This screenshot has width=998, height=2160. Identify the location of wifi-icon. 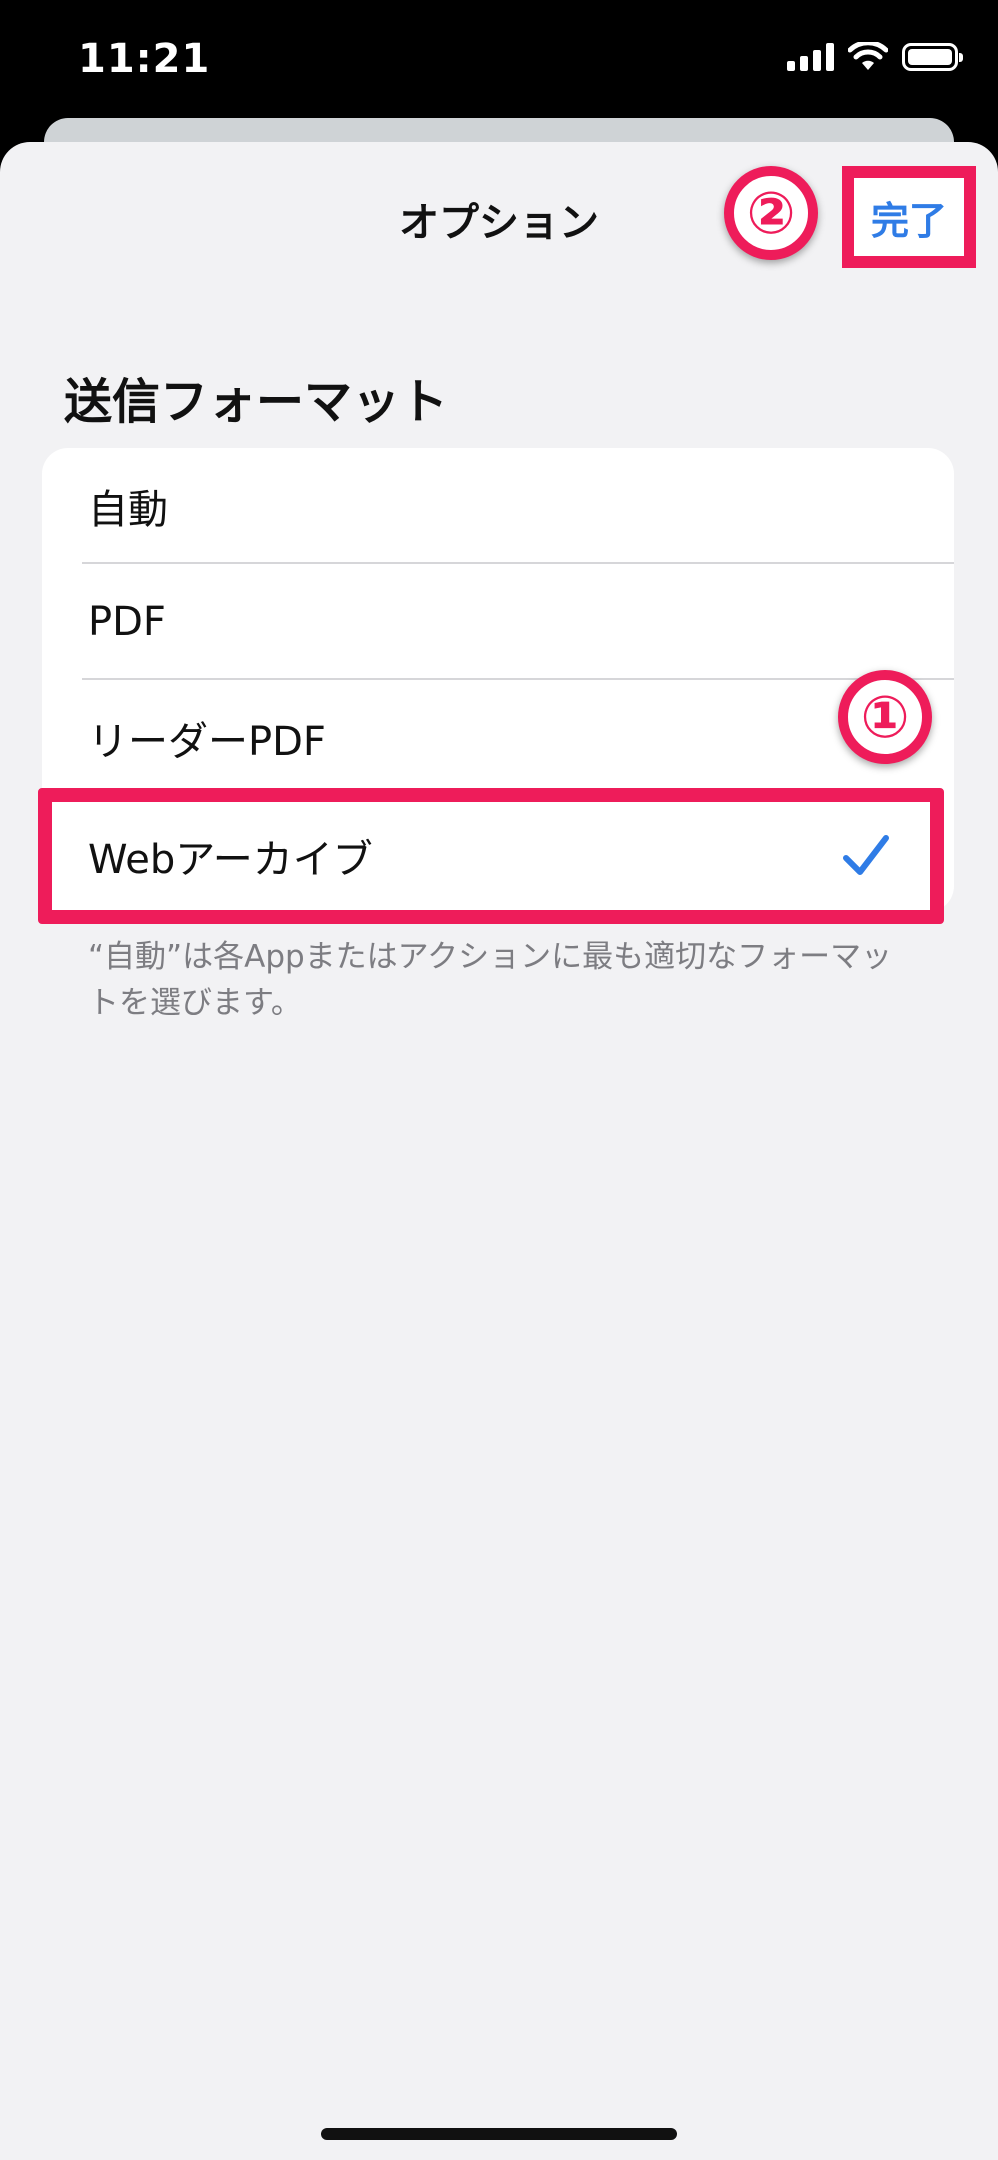
(868, 56).